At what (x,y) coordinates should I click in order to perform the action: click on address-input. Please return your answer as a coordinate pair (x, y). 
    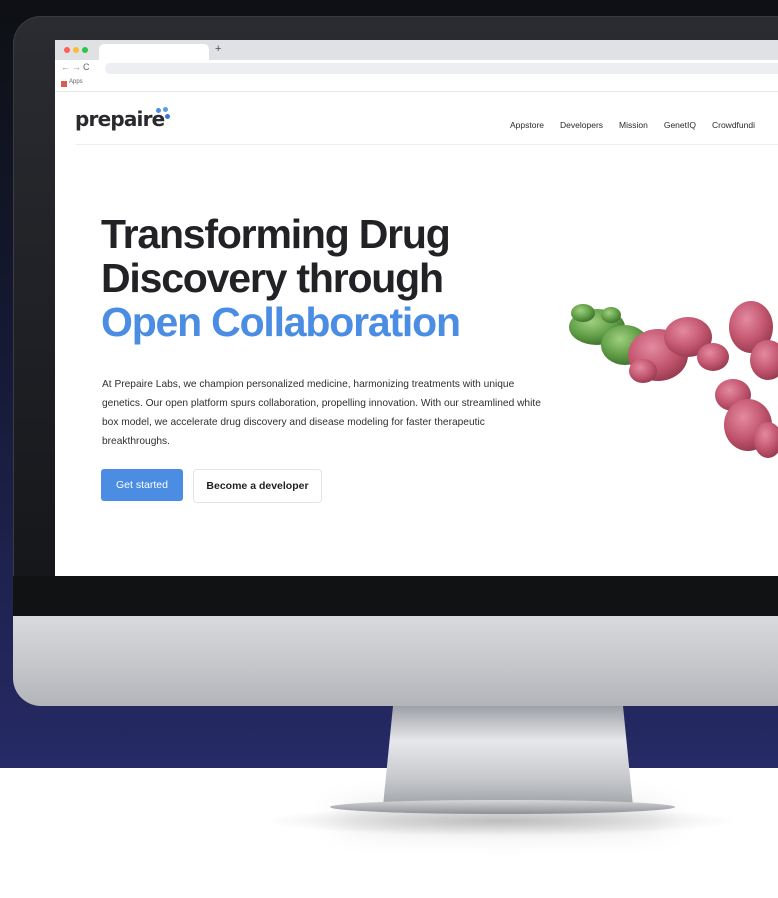
    Looking at the image, I should click on (441, 68).